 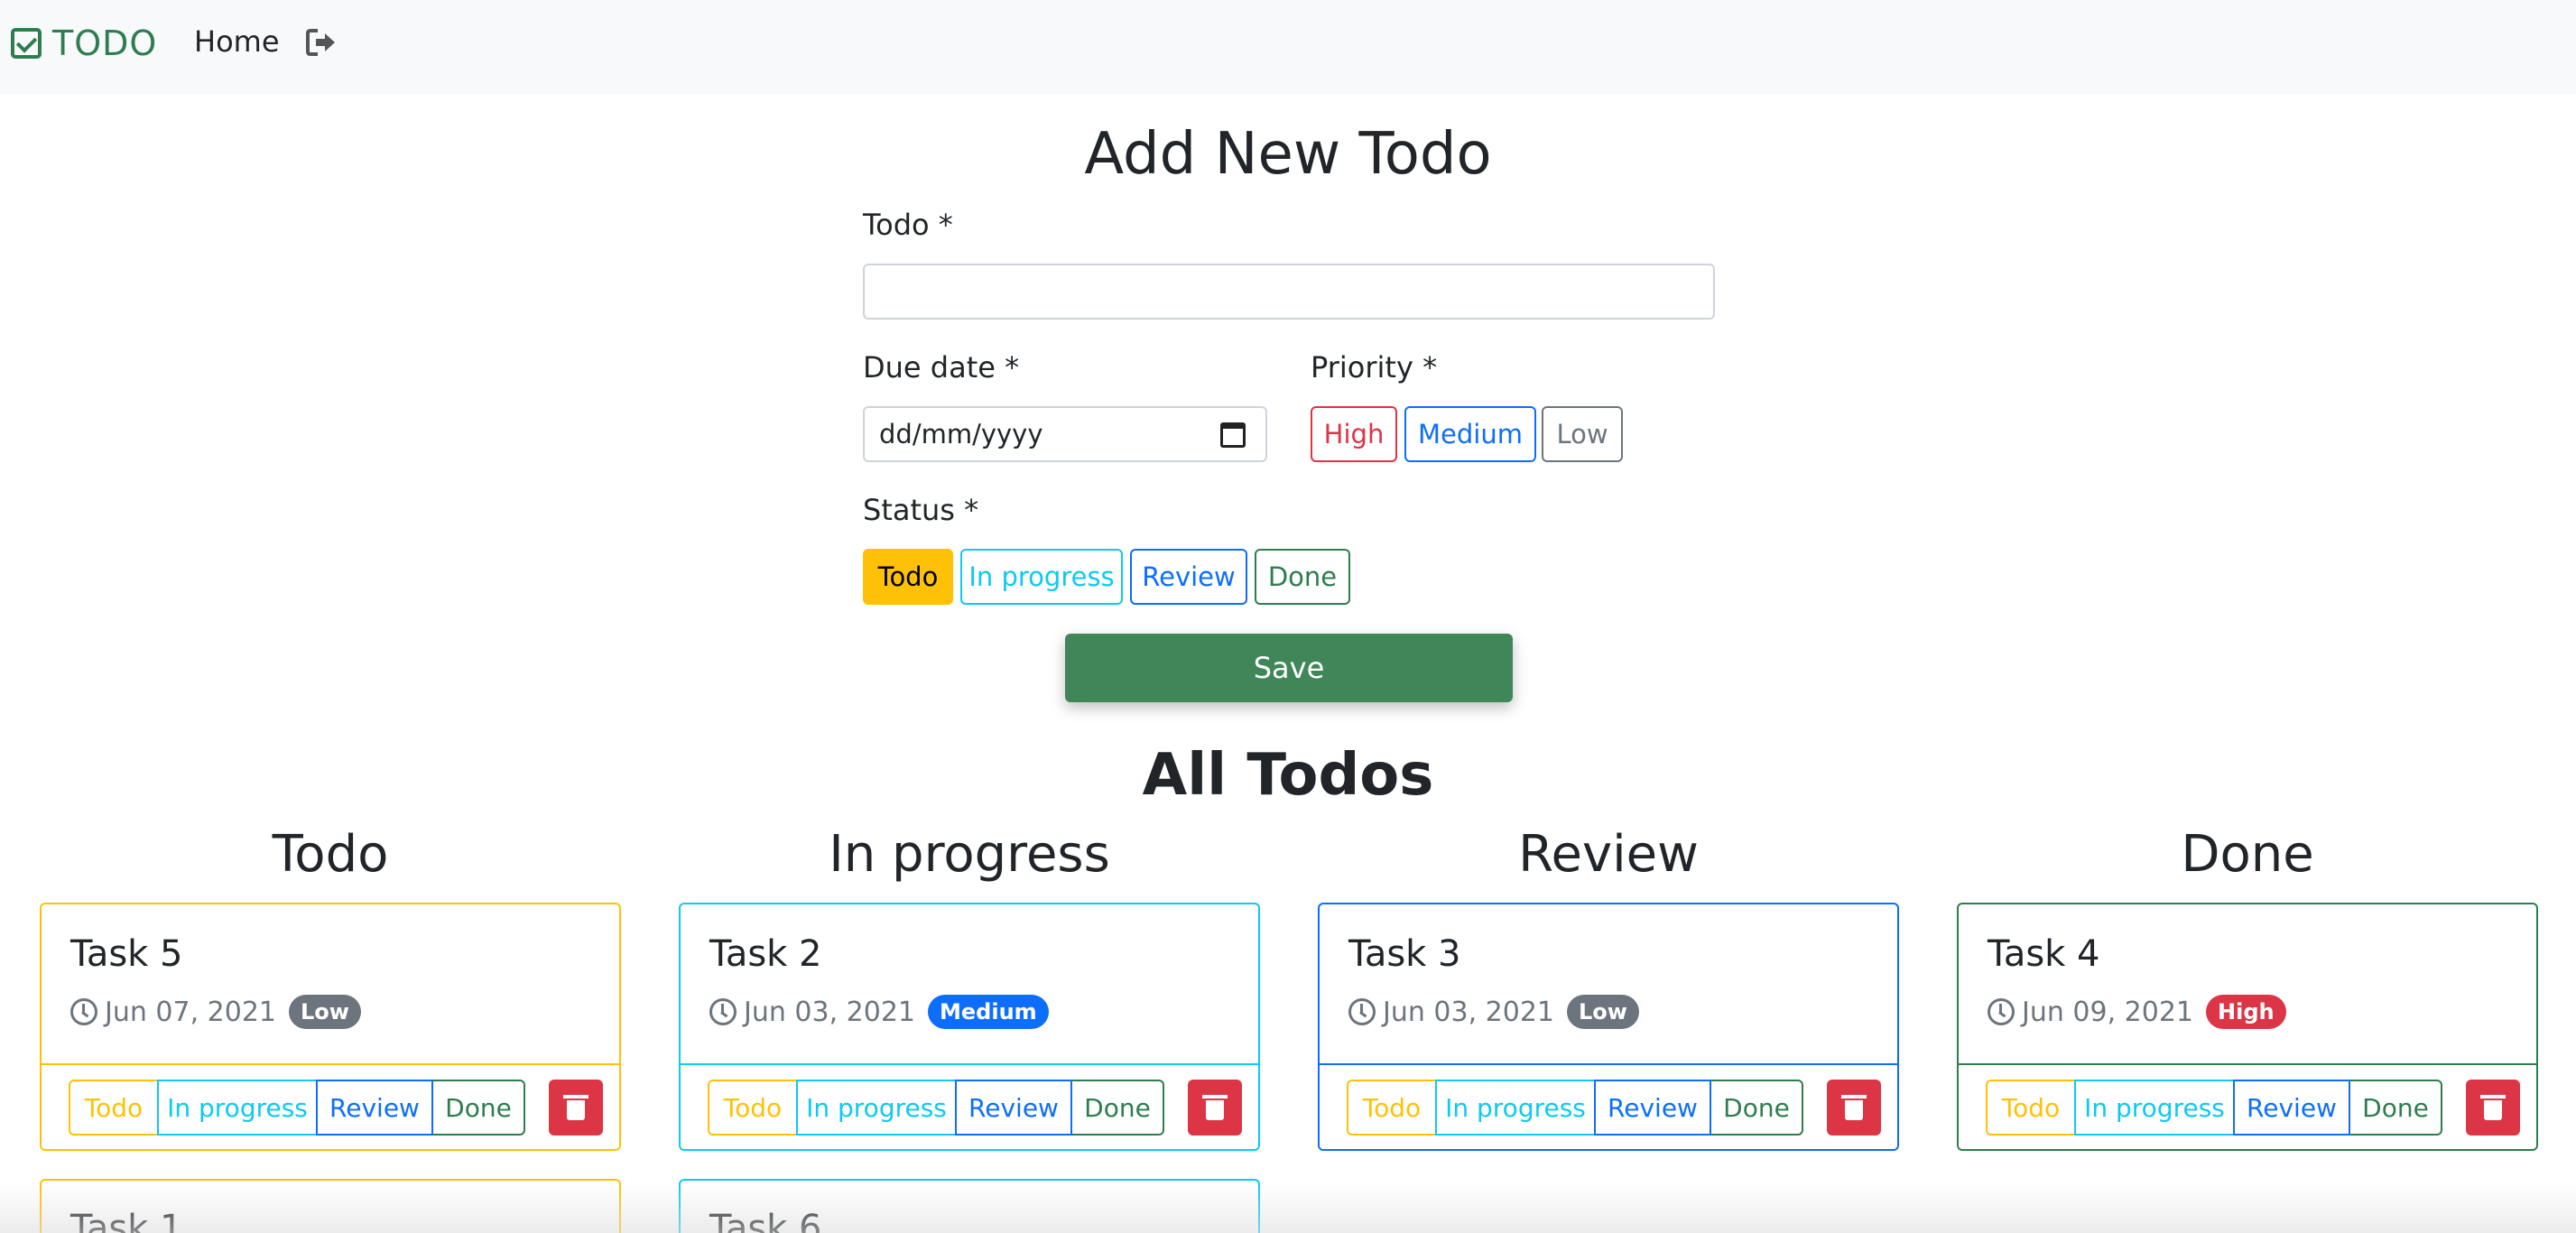 What do you see at coordinates (941, 367) in the screenshot?
I see `due-date-label: Due date *` at bounding box center [941, 367].